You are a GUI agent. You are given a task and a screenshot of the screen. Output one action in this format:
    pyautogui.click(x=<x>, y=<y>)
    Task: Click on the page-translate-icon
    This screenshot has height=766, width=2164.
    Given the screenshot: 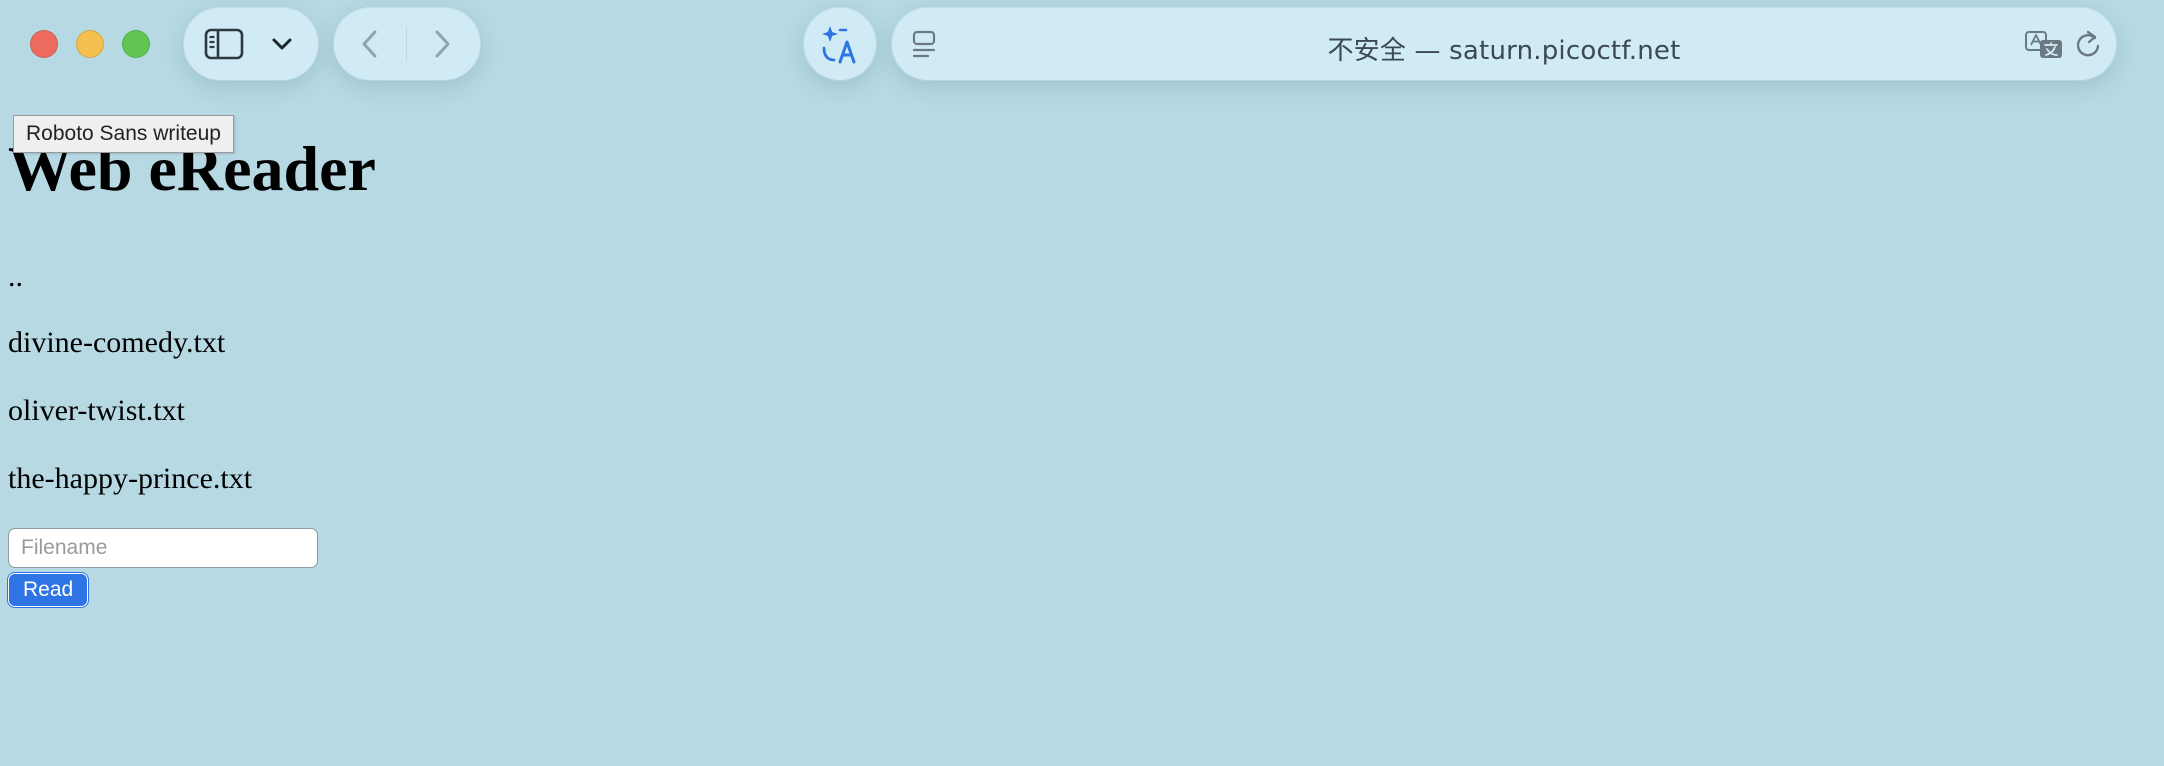 What is the action you would take?
    pyautogui.click(x=2044, y=45)
    